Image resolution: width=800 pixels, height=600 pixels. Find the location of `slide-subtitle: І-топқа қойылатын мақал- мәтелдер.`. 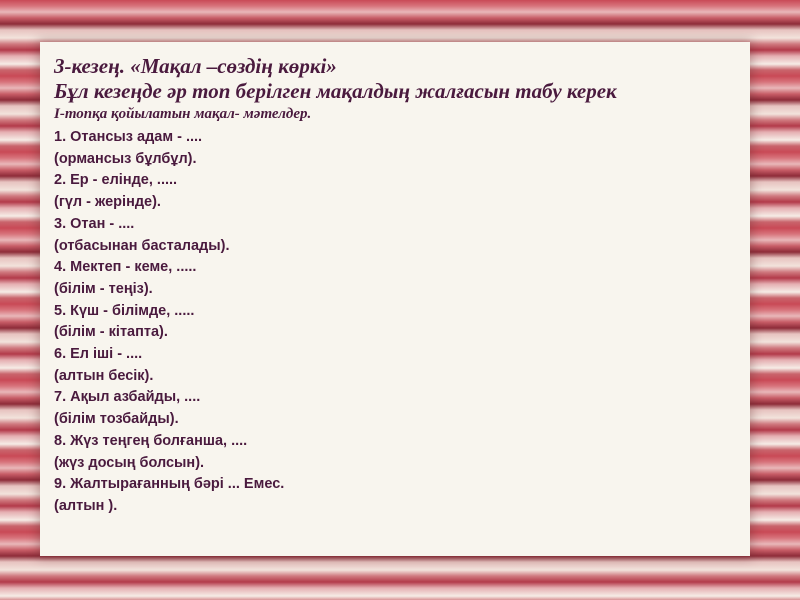

slide-subtitle: І-топқа қойылатын мақал- мәтелдер. is located at coordinates (183, 114).